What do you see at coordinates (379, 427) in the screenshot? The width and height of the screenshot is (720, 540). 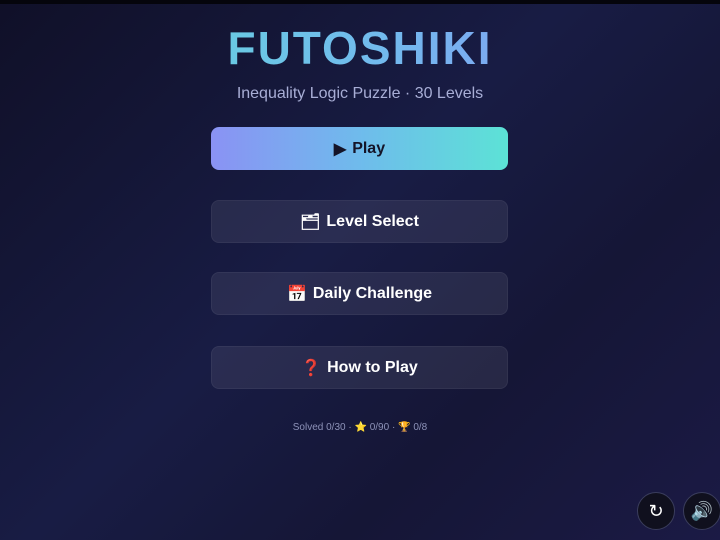 I see `stars-count: 0/90` at bounding box center [379, 427].